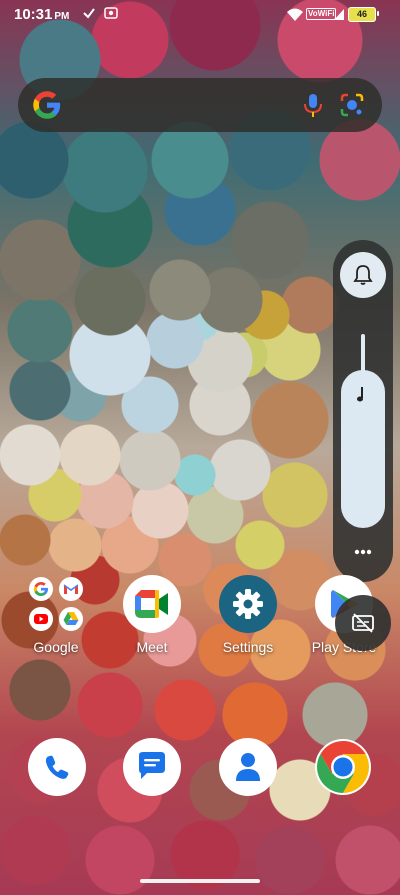 The width and height of the screenshot is (400, 895). I want to click on lens-icon, so click(352, 105).